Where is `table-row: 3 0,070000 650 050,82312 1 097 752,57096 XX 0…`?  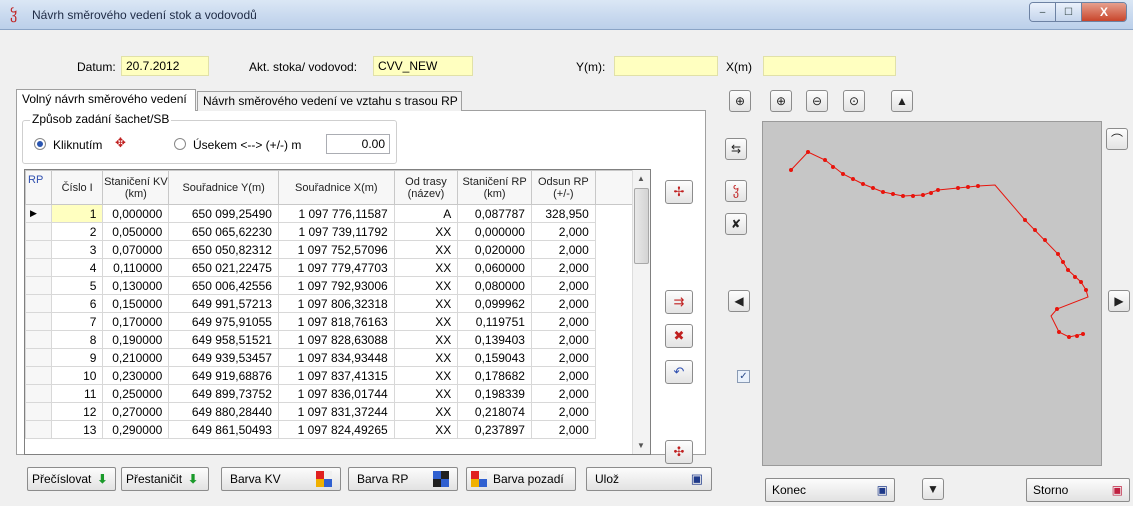
table-row: 3 0,070000 650 050,82312 1 097 752,57096 XX 0… is located at coordinates (337, 249).